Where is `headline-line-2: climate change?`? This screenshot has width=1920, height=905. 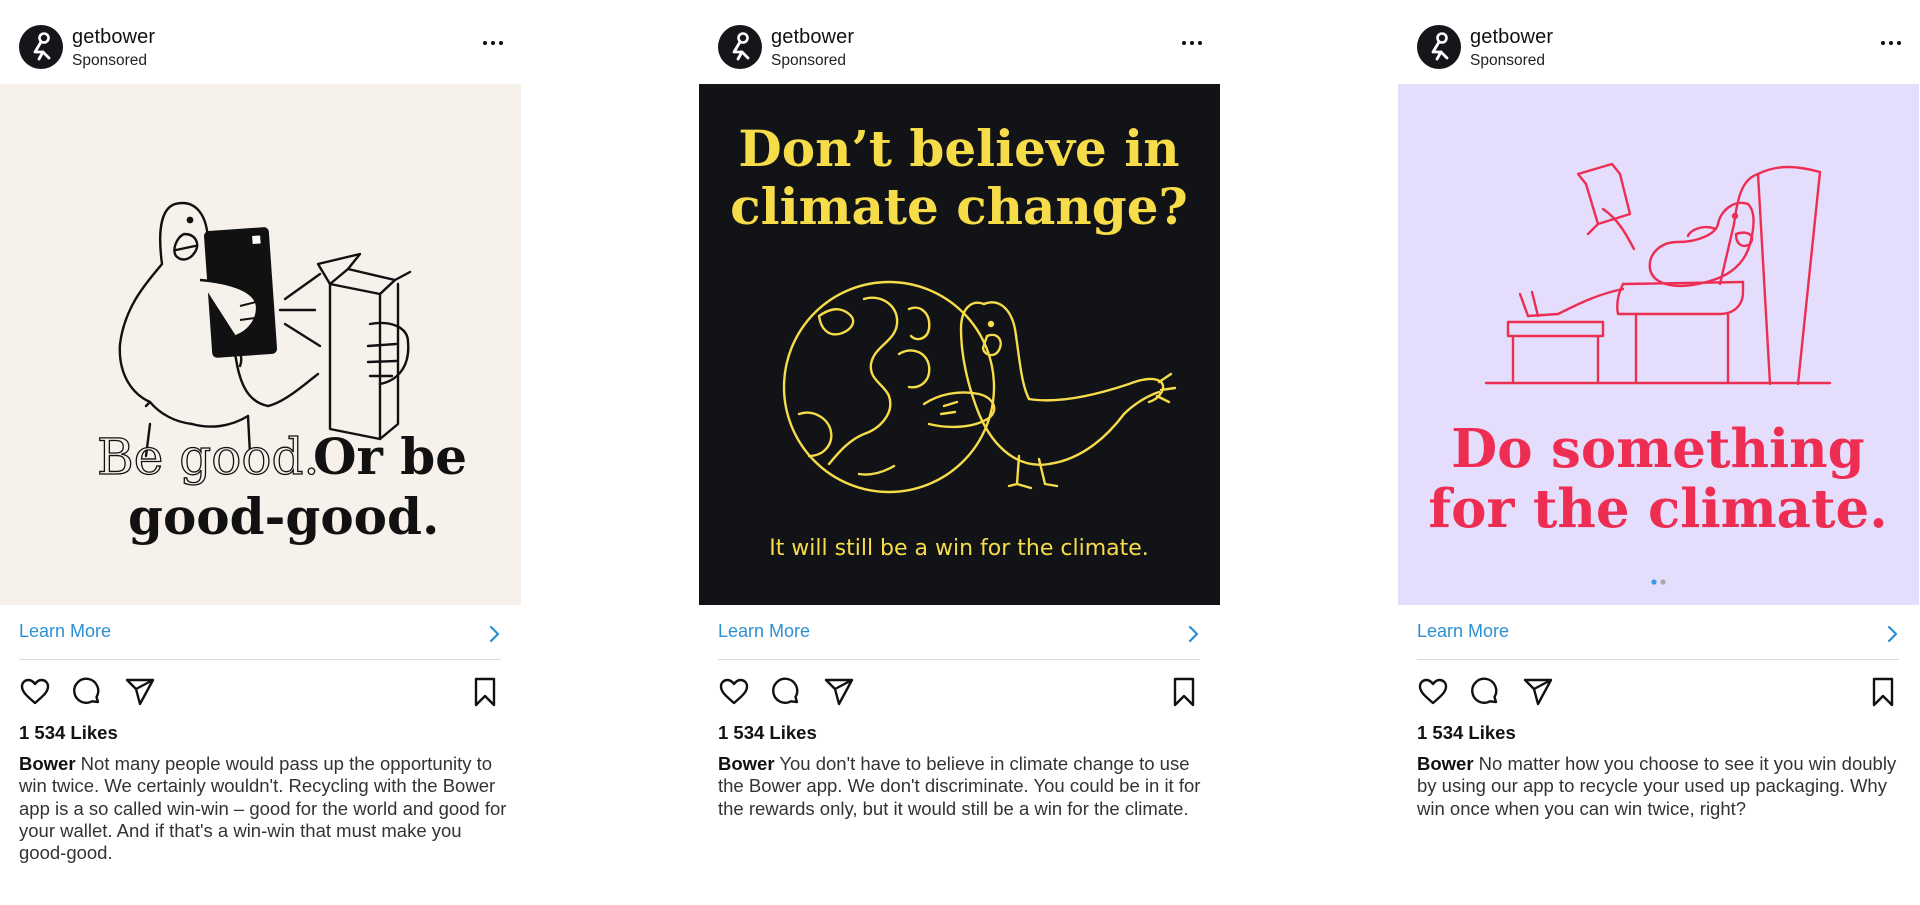 headline-line-2: climate change? is located at coordinates (959, 206).